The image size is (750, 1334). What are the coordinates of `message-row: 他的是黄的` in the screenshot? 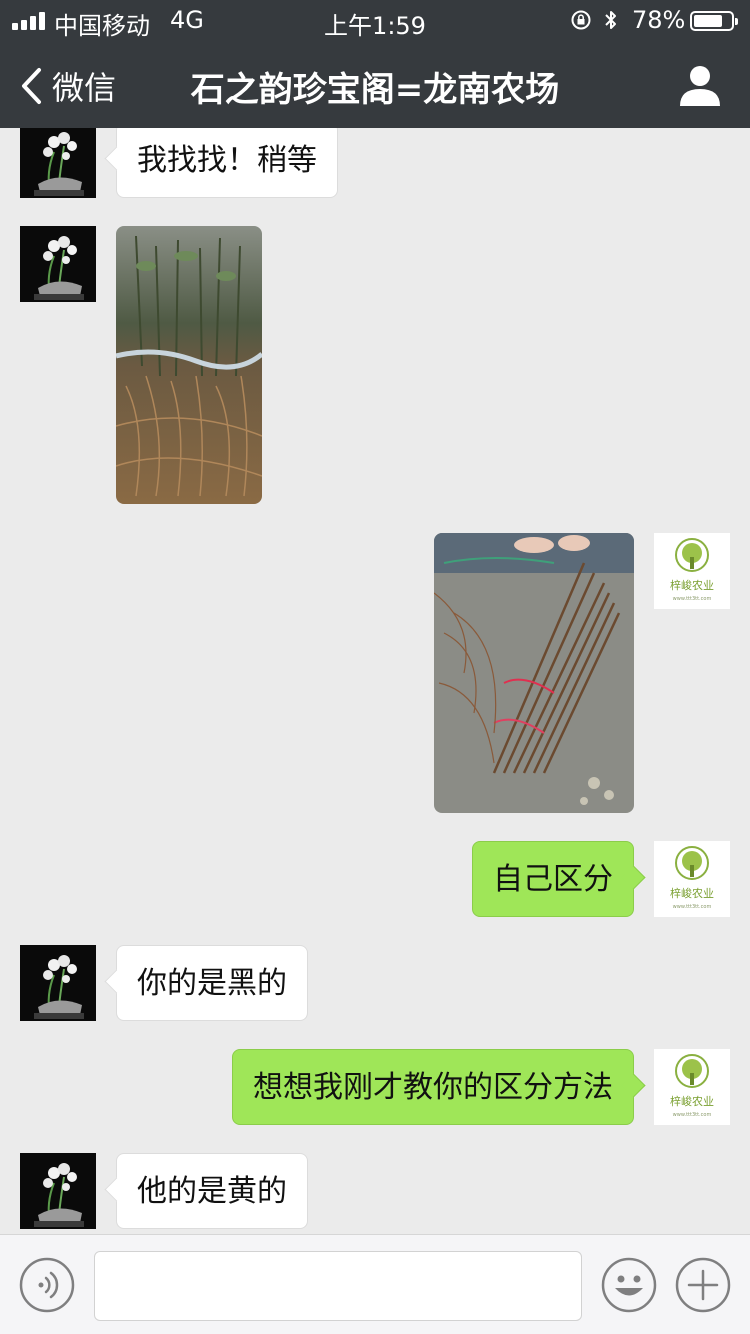 It's located at (375, 1191).